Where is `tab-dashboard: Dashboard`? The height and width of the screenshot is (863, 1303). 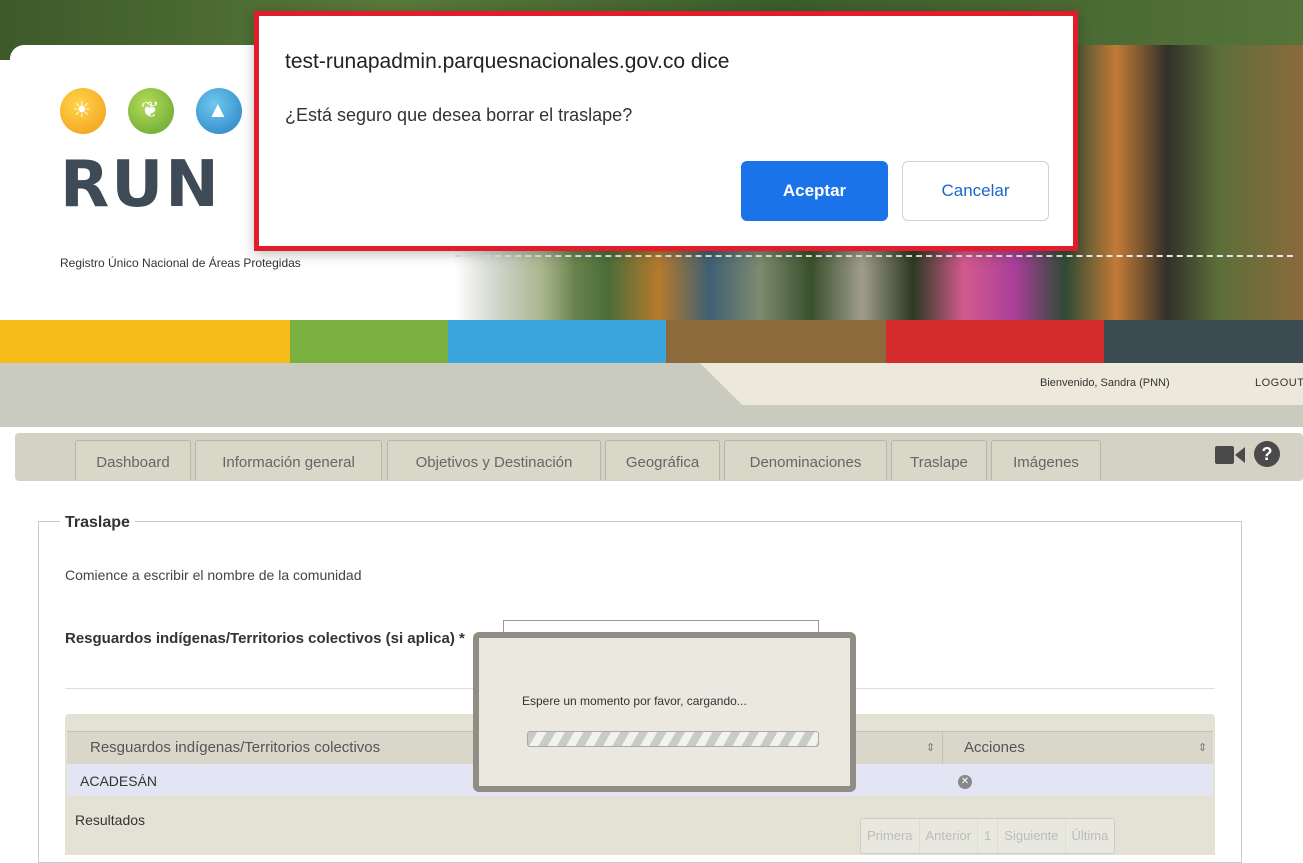 tab-dashboard: Dashboard is located at coordinates (133, 460).